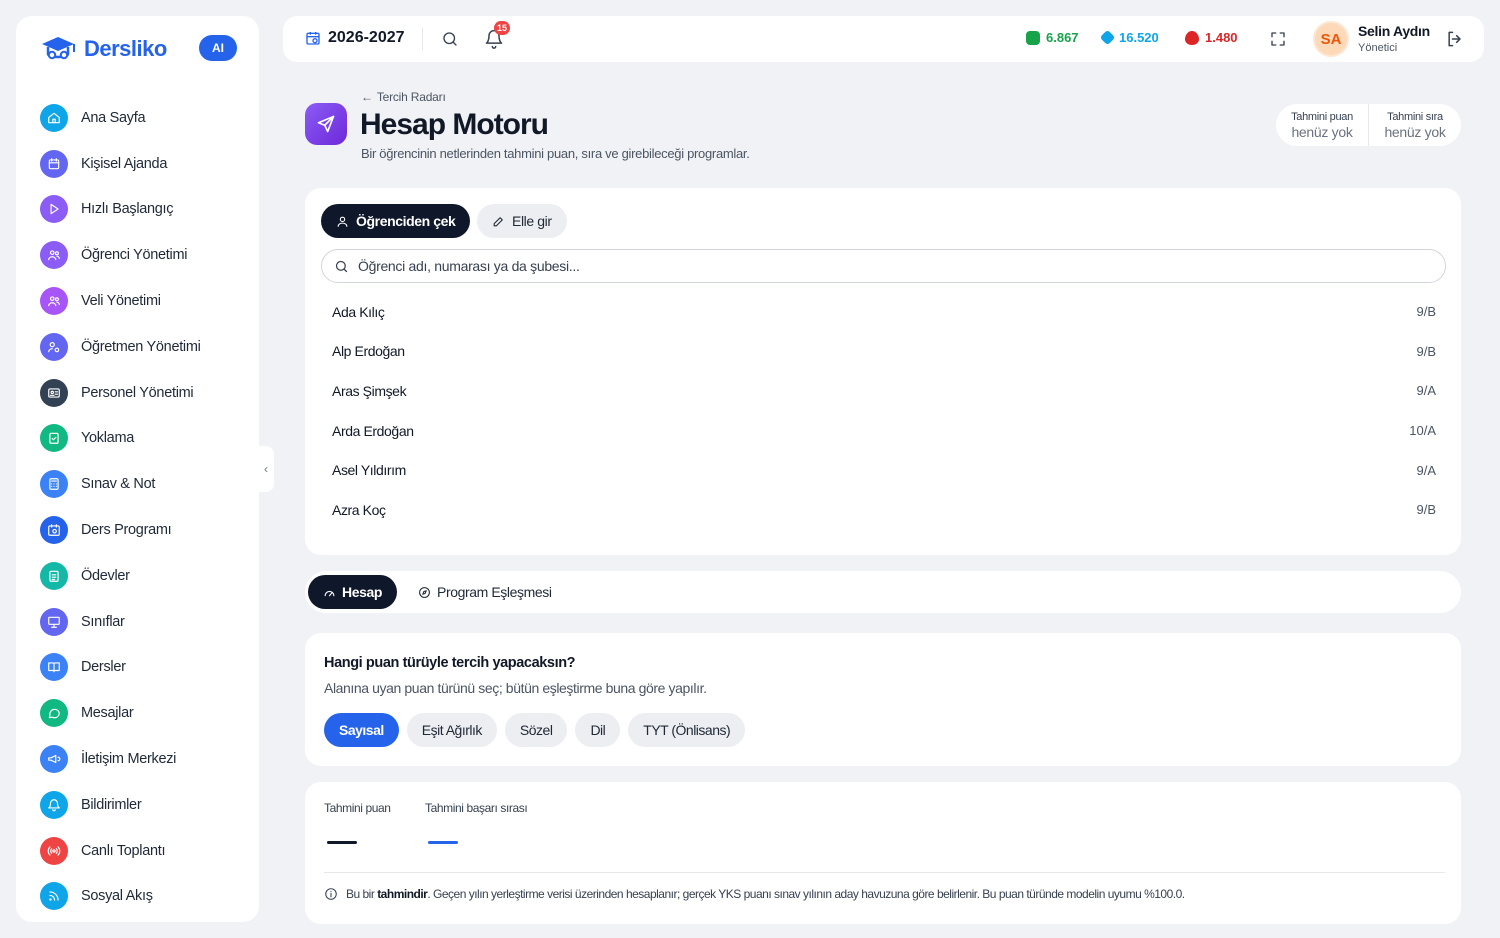 The height and width of the screenshot is (938, 1500). I want to click on back-link-label: Tercih Radarı, so click(411, 97).